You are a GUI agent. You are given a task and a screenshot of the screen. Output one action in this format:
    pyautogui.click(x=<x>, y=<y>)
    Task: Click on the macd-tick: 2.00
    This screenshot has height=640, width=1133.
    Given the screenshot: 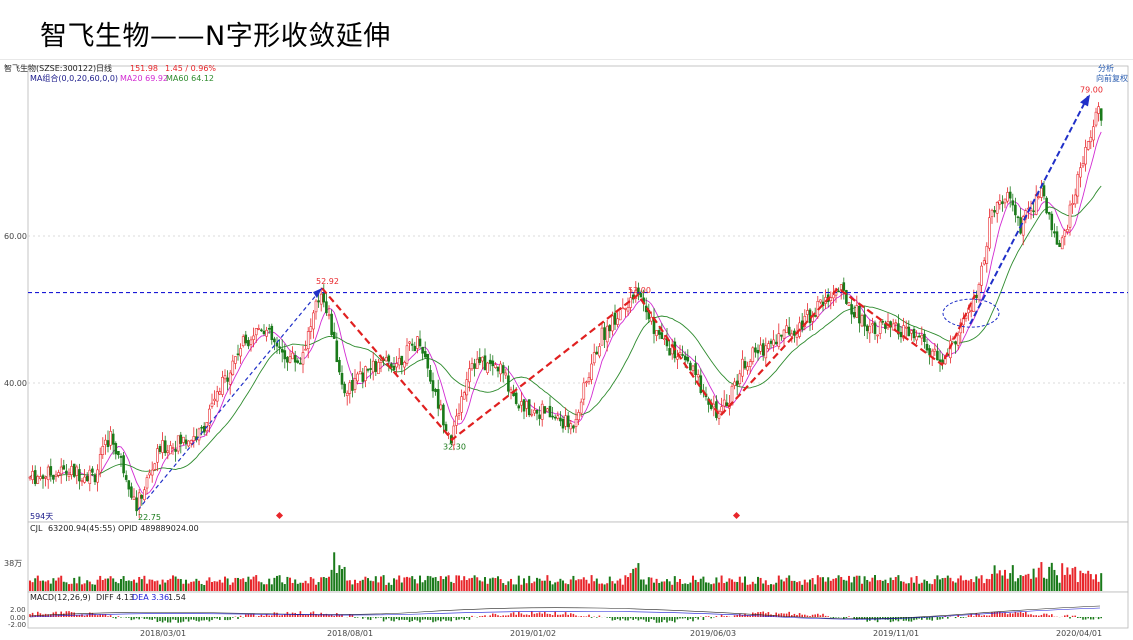 What is the action you would take?
    pyautogui.click(x=18, y=610)
    